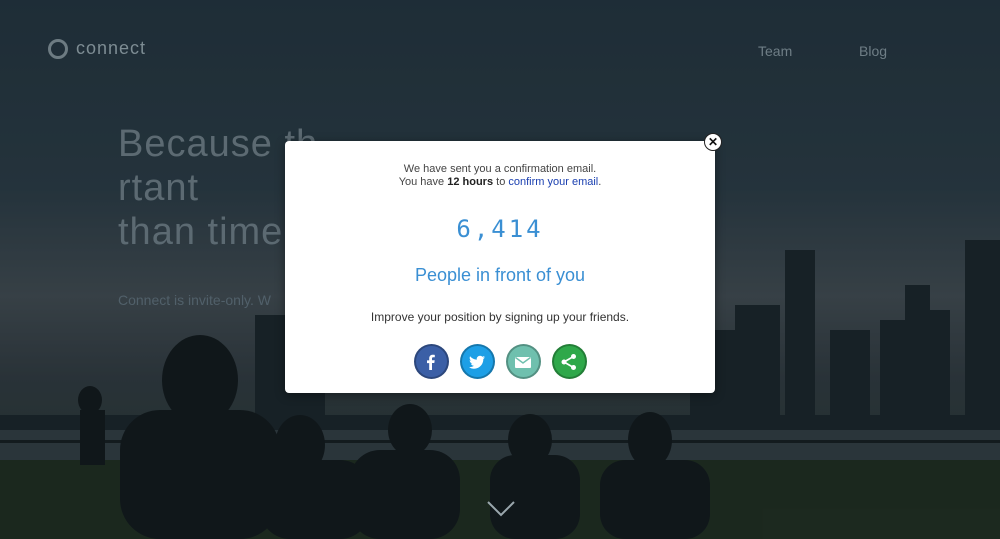 This screenshot has height=539, width=1000. I want to click on facebook-share-button, so click(431, 361).